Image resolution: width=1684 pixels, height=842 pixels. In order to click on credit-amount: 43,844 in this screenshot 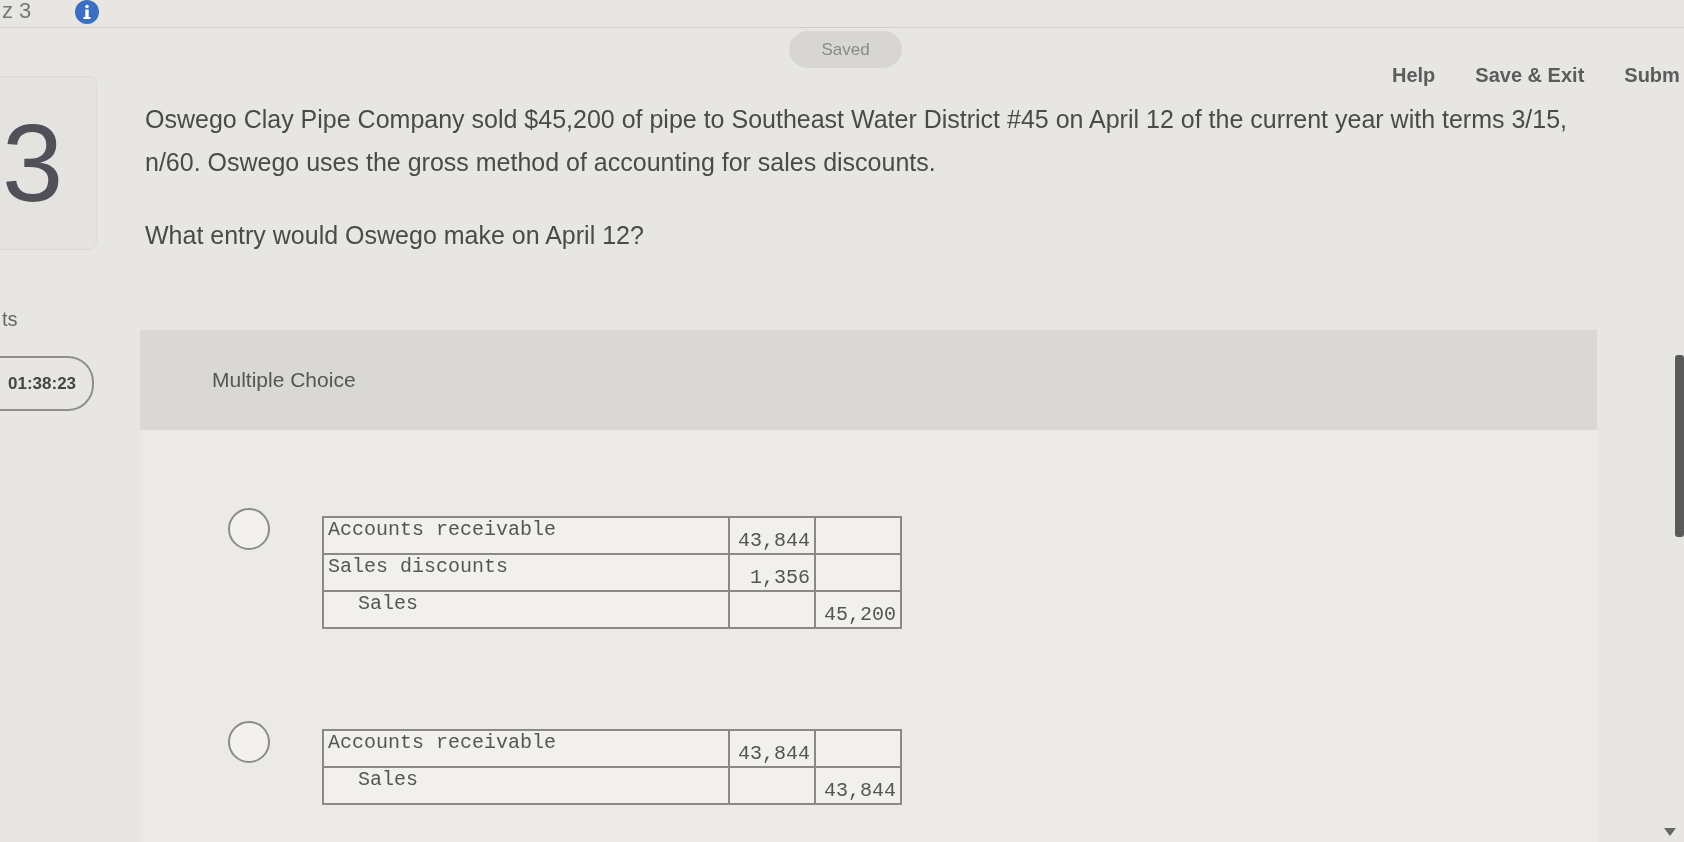, I will do `click(860, 790)`.